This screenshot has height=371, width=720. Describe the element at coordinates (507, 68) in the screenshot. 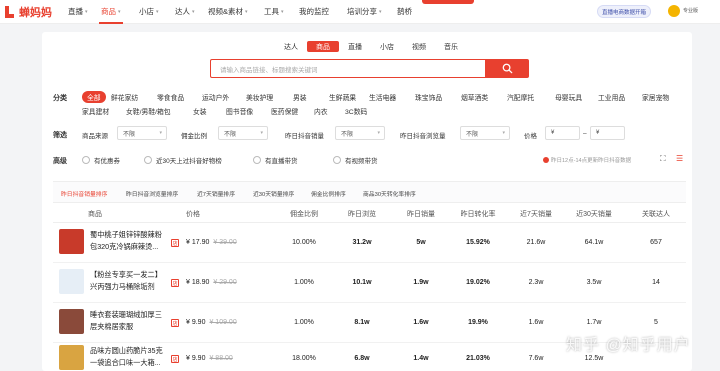

I see `search-button` at that location.